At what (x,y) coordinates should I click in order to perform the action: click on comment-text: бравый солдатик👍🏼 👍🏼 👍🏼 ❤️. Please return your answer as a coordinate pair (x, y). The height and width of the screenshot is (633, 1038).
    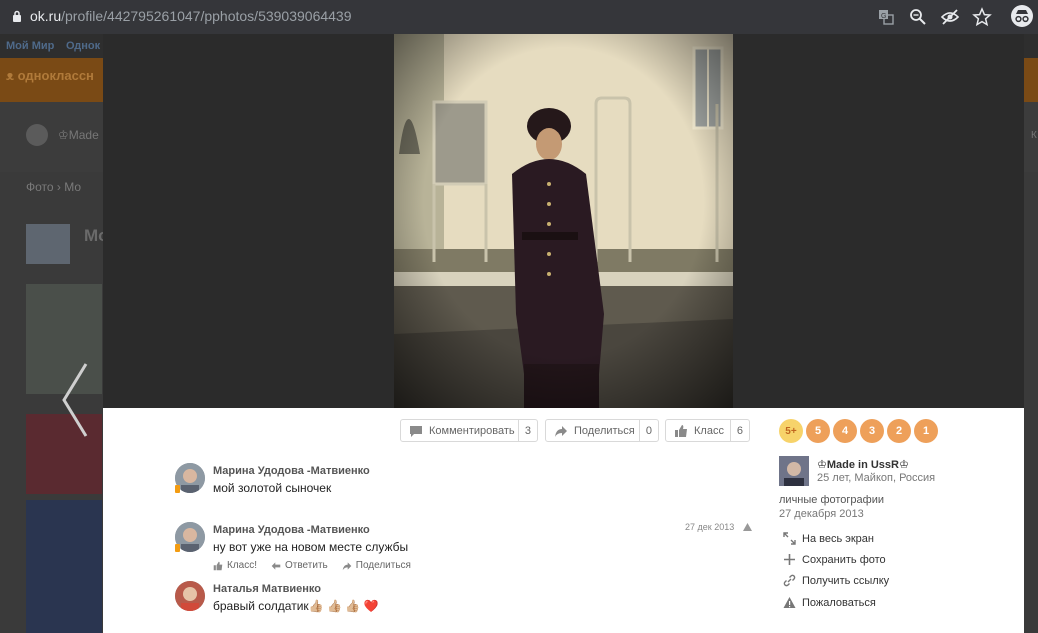
    Looking at the image, I should click on (296, 606).